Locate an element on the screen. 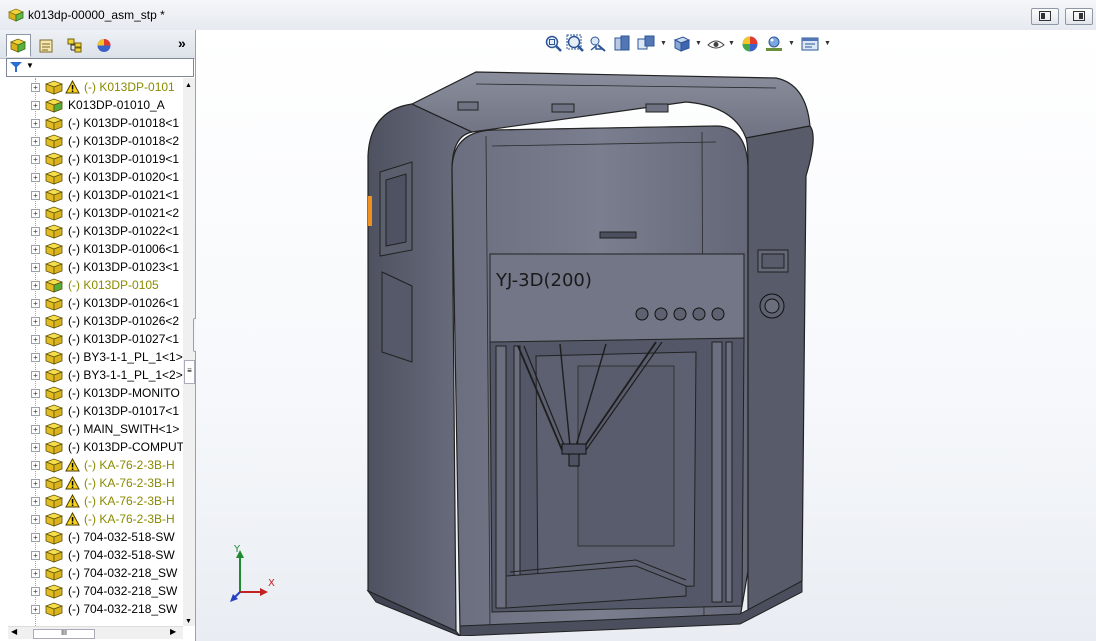 This screenshot has width=1096, height=641. tree-item: + (-) BY3-1-1_PL_1<1> is located at coordinates (91, 357).